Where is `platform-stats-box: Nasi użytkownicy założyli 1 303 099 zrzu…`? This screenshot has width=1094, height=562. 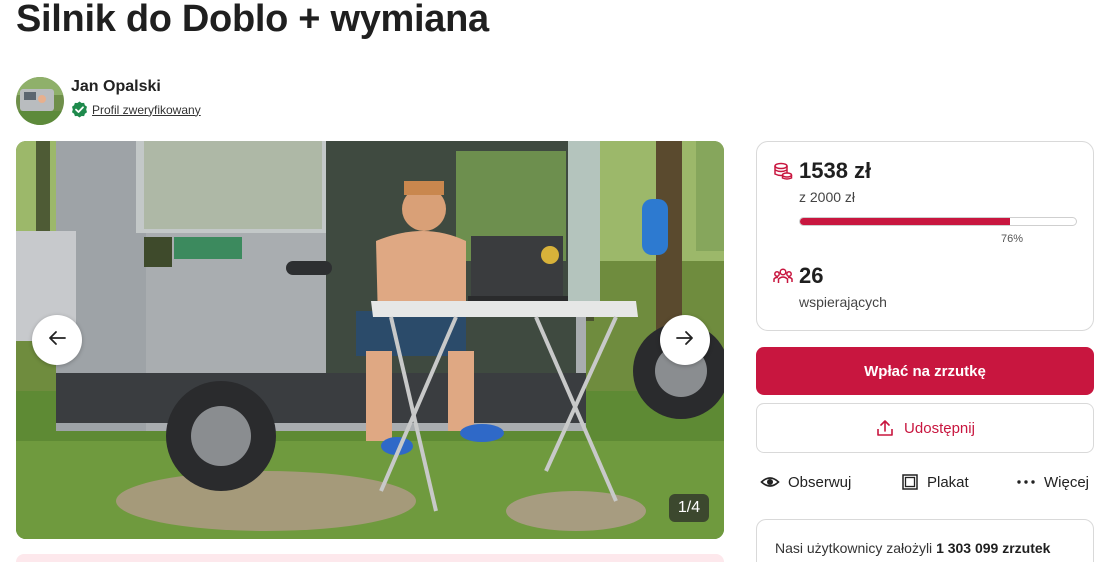
platform-stats-box: Nasi użytkownicy założyli 1 303 099 zrzu… is located at coordinates (925, 540).